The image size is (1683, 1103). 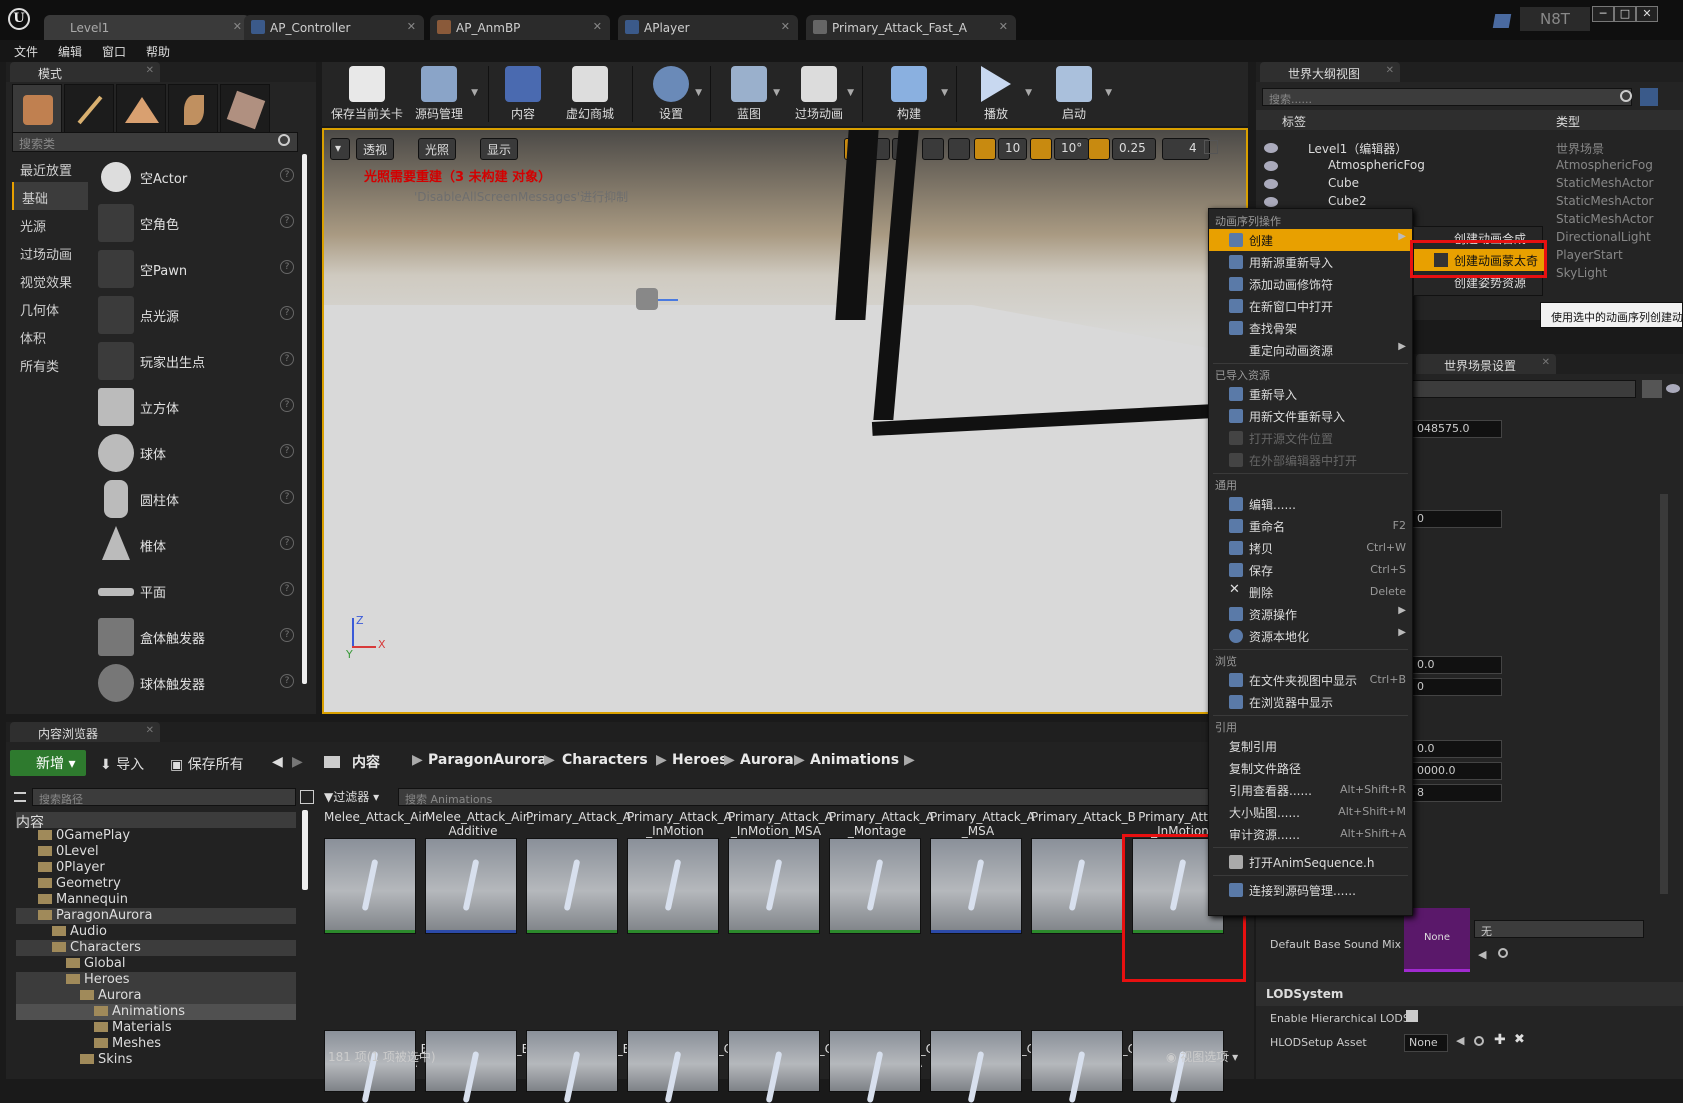 What do you see at coordinates (985, 149) in the screenshot?
I see `grid-snap-icon` at bounding box center [985, 149].